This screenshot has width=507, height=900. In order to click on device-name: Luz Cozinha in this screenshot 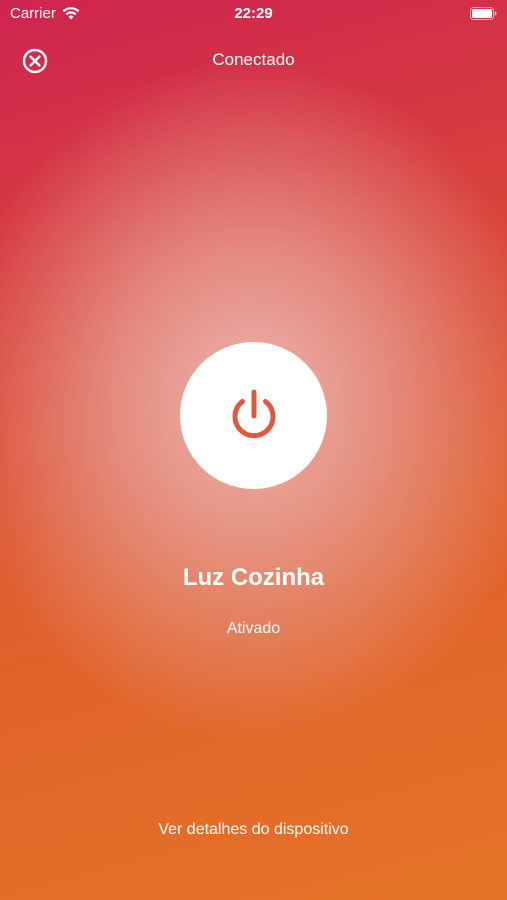, I will do `click(253, 577)`.